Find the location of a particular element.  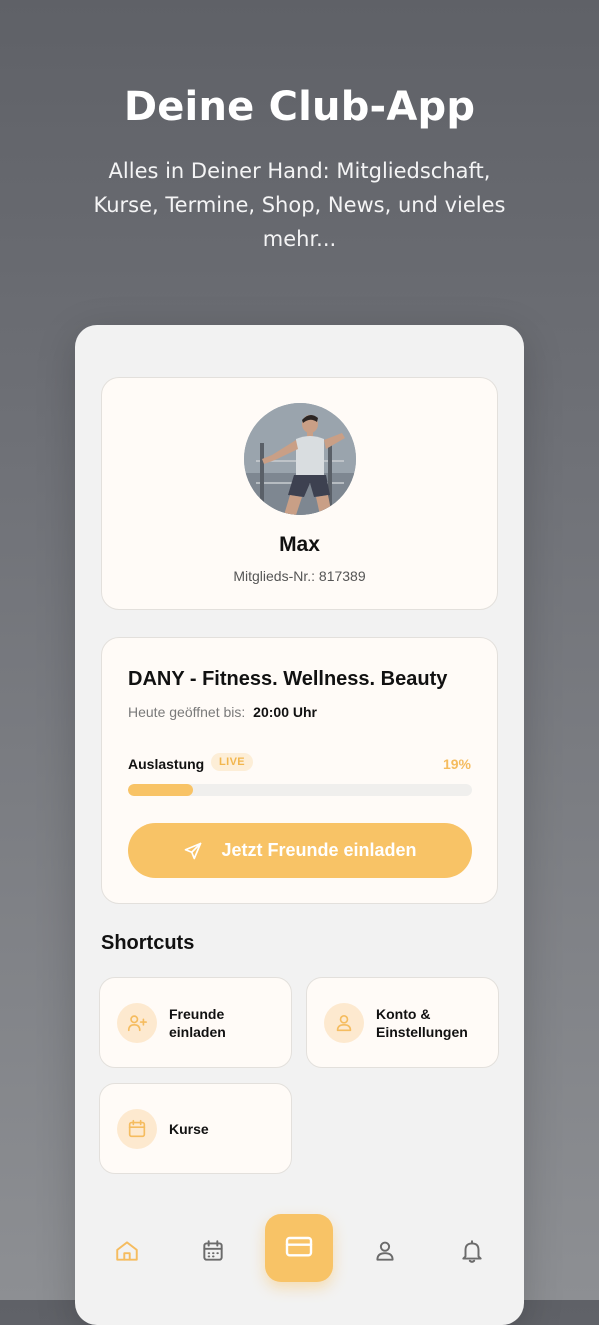

bell-icon is located at coordinates (472, 1253).